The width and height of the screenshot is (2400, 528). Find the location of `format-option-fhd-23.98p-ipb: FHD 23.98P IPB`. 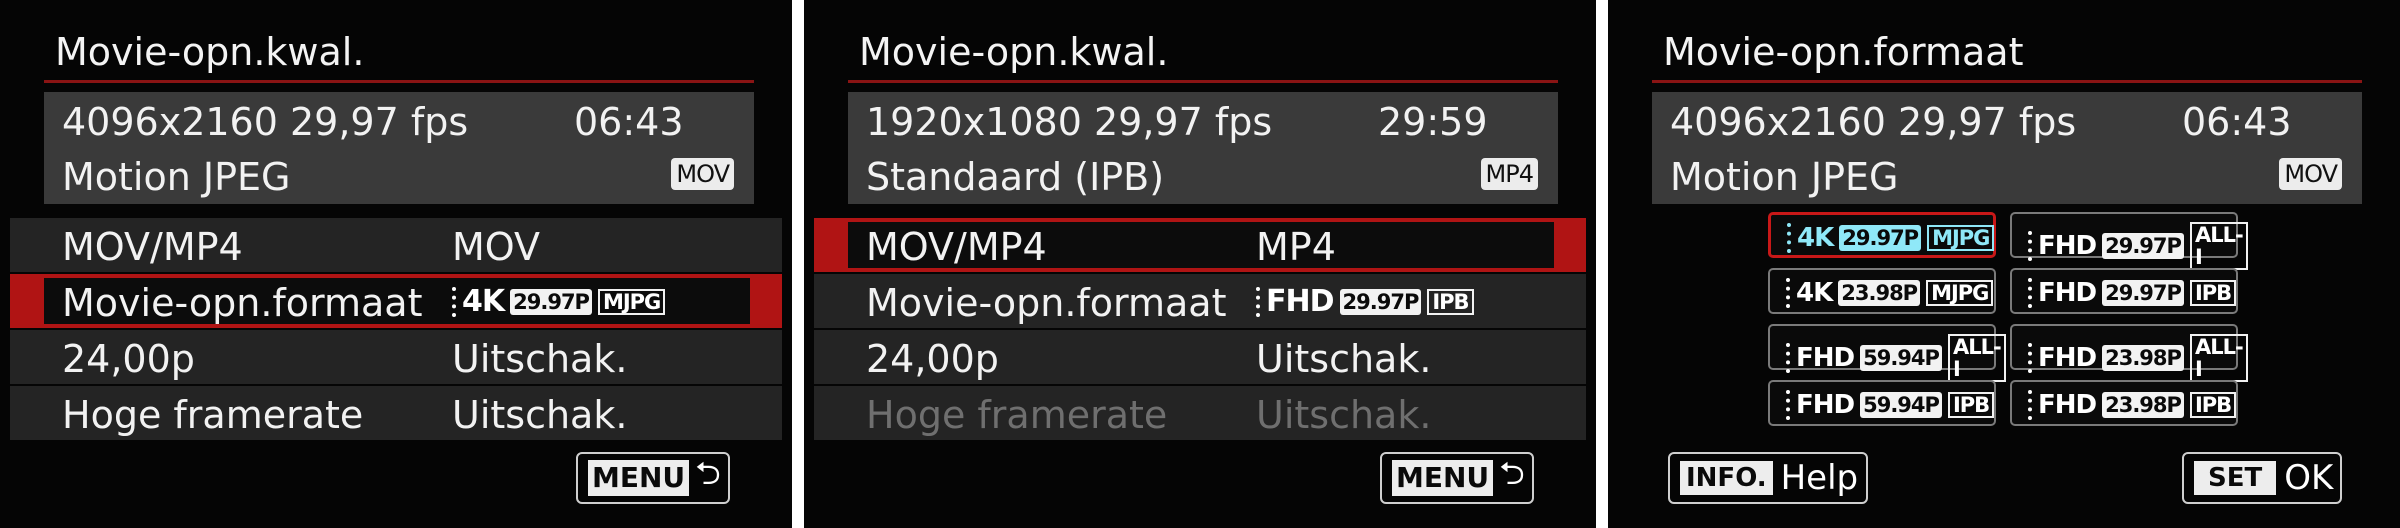

format-option-fhd-23.98p-ipb: FHD 23.98P IPB is located at coordinates (2124, 403).